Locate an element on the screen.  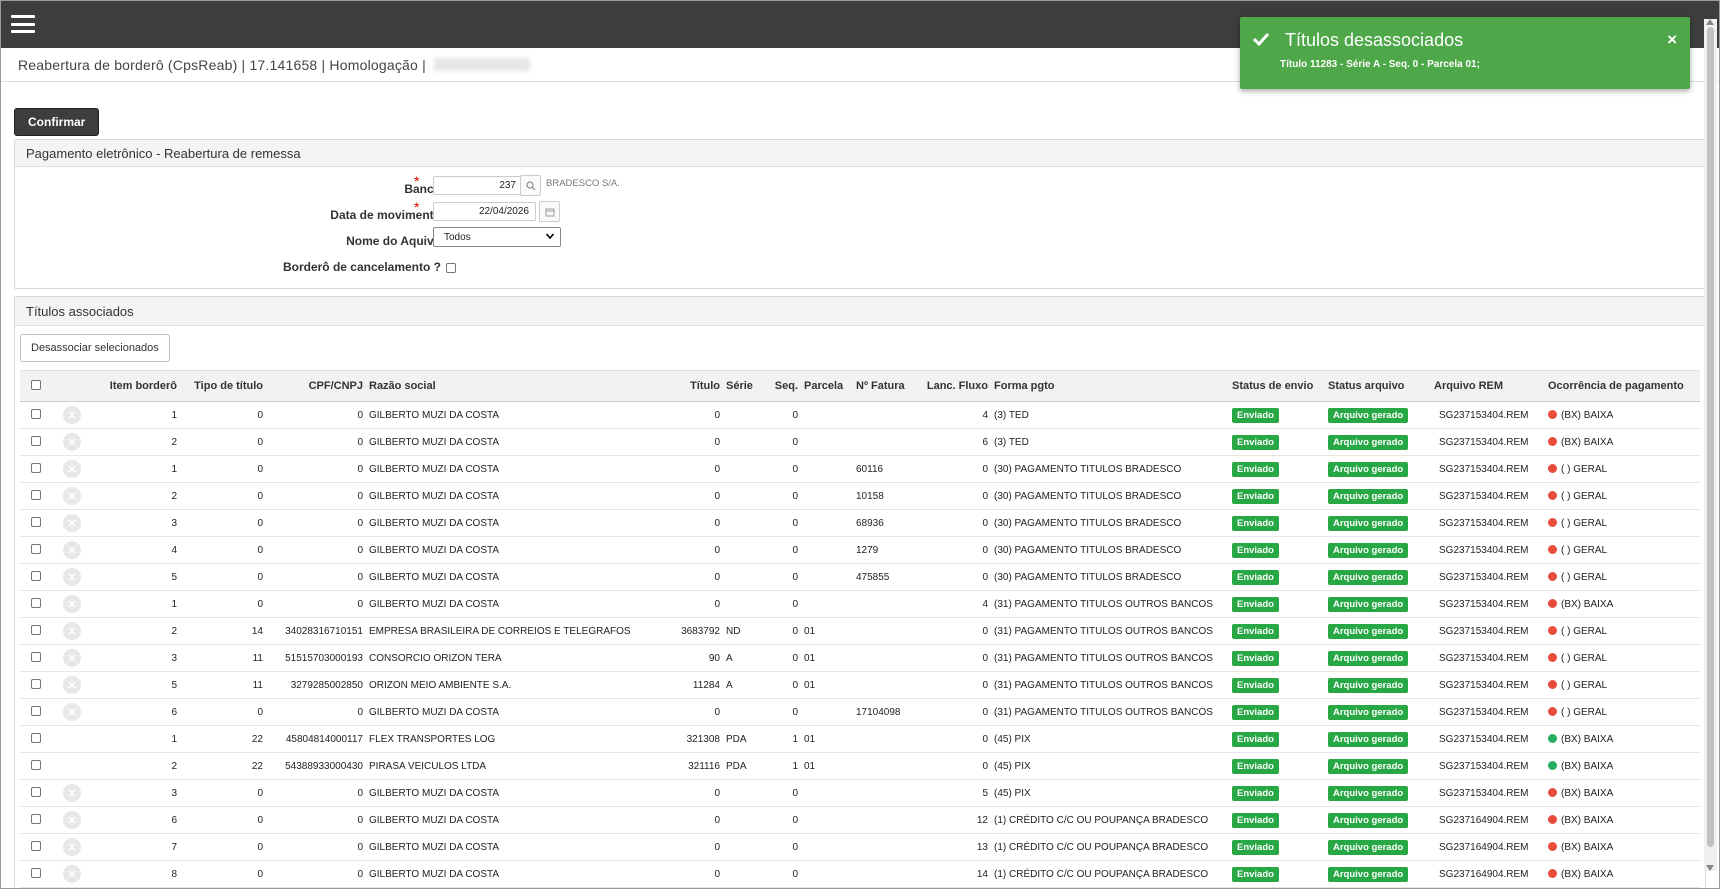
column-header: CPF/CNPJ is located at coordinates (316, 386).